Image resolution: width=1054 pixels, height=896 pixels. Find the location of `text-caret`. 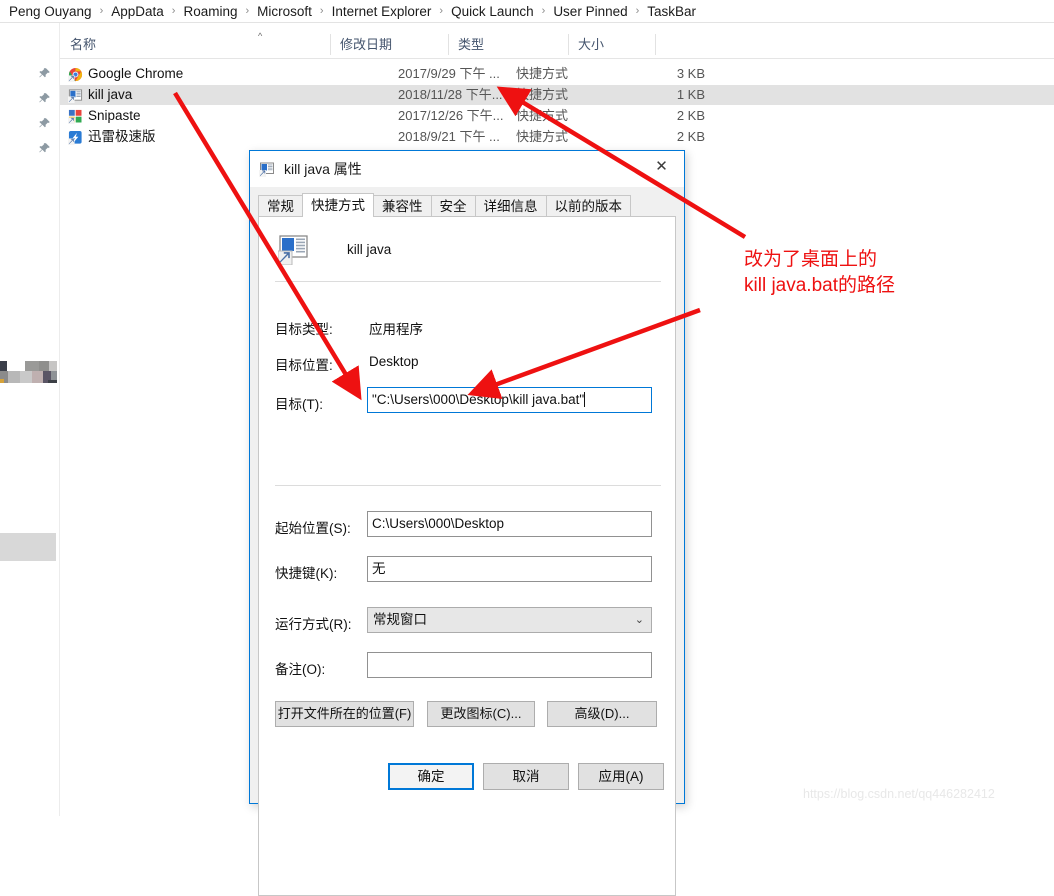

text-caret is located at coordinates (585, 399).